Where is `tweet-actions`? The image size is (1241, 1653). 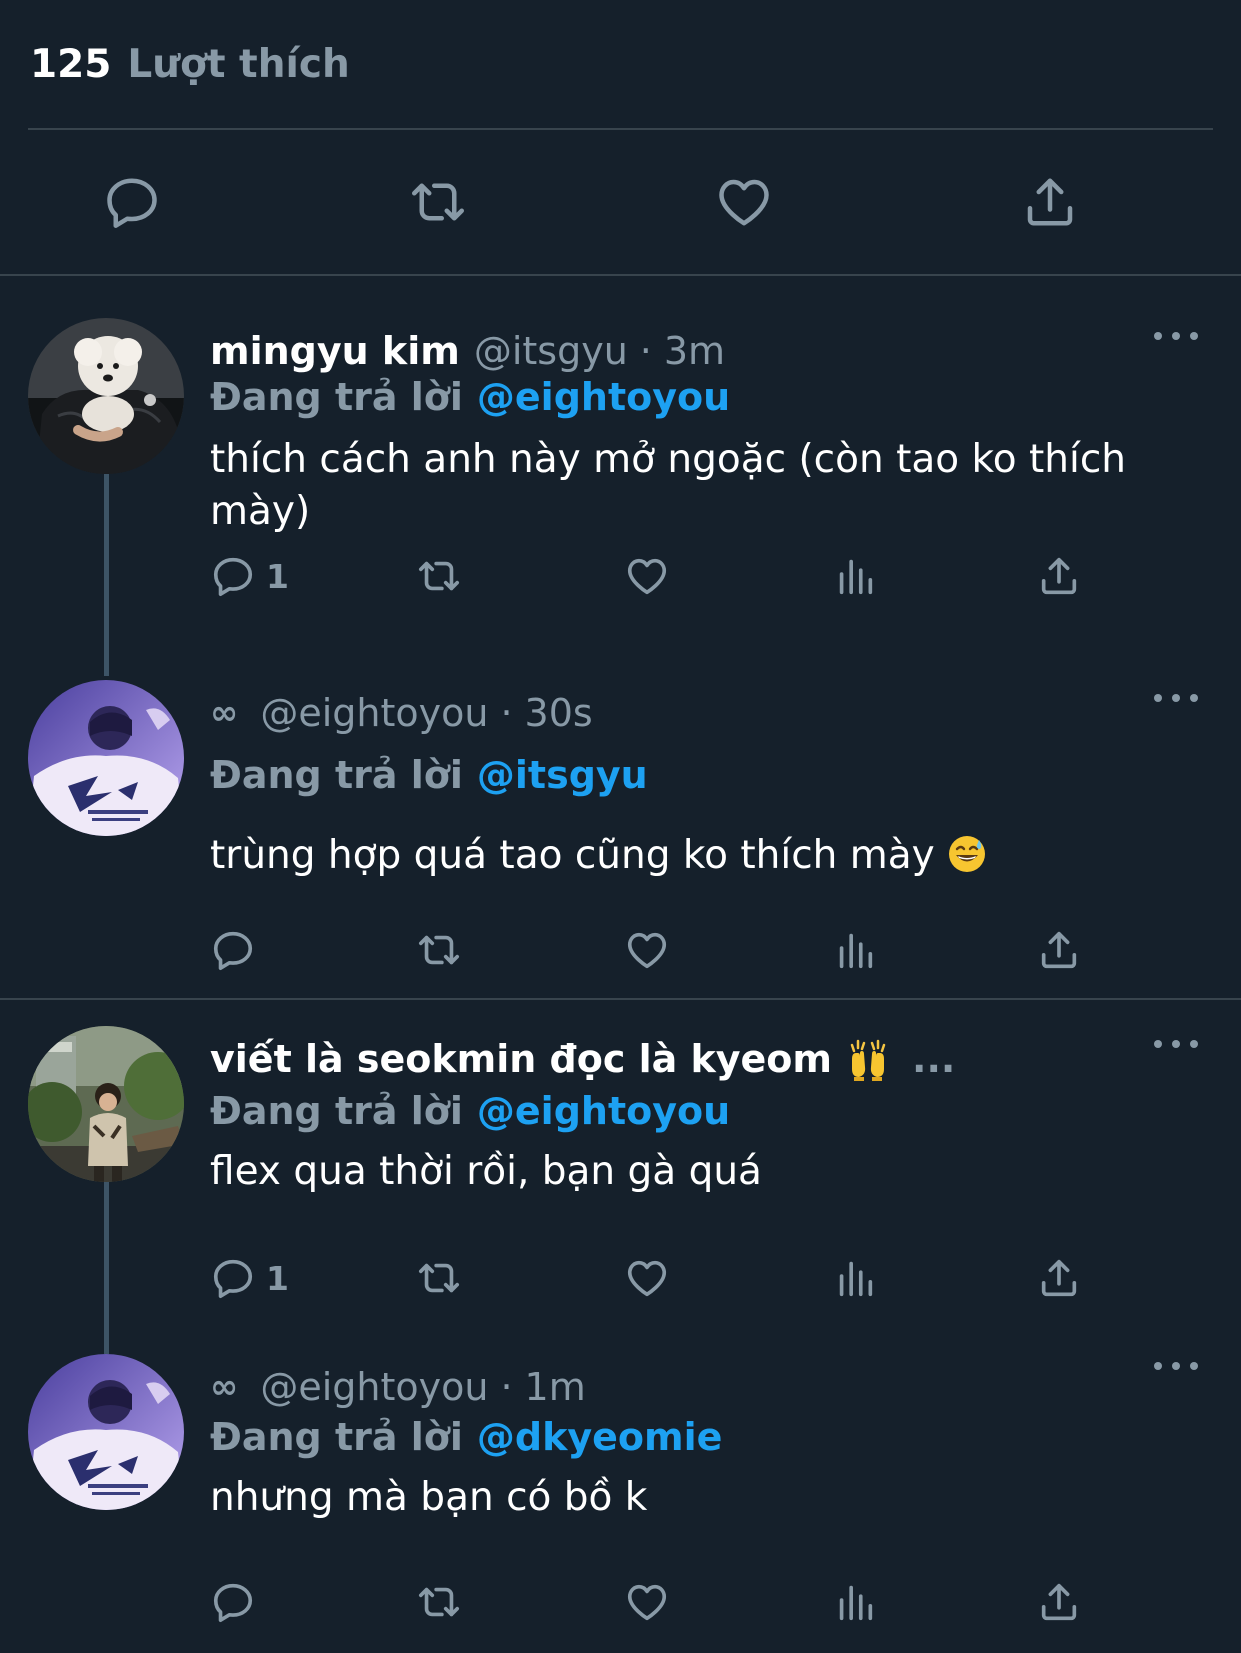
tweet-actions is located at coordinates (620, 950).